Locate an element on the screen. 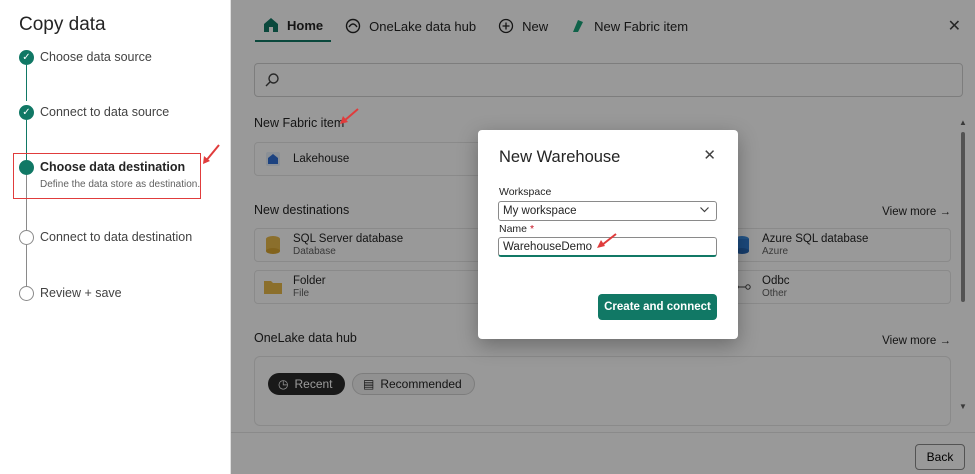 This screenshot has width=975, height=474. step-connect-source: ✓ Connect to data source is located at coordinates (94, 112).